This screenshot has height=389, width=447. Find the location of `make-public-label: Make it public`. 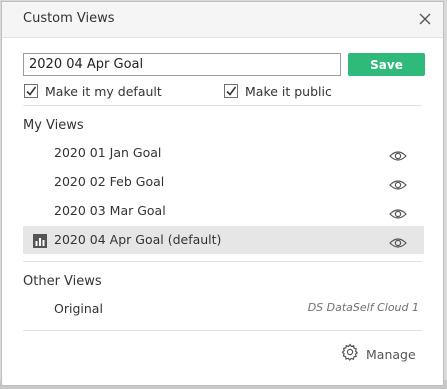

make-public-label: Make it public is located at coordinates (288, 91).